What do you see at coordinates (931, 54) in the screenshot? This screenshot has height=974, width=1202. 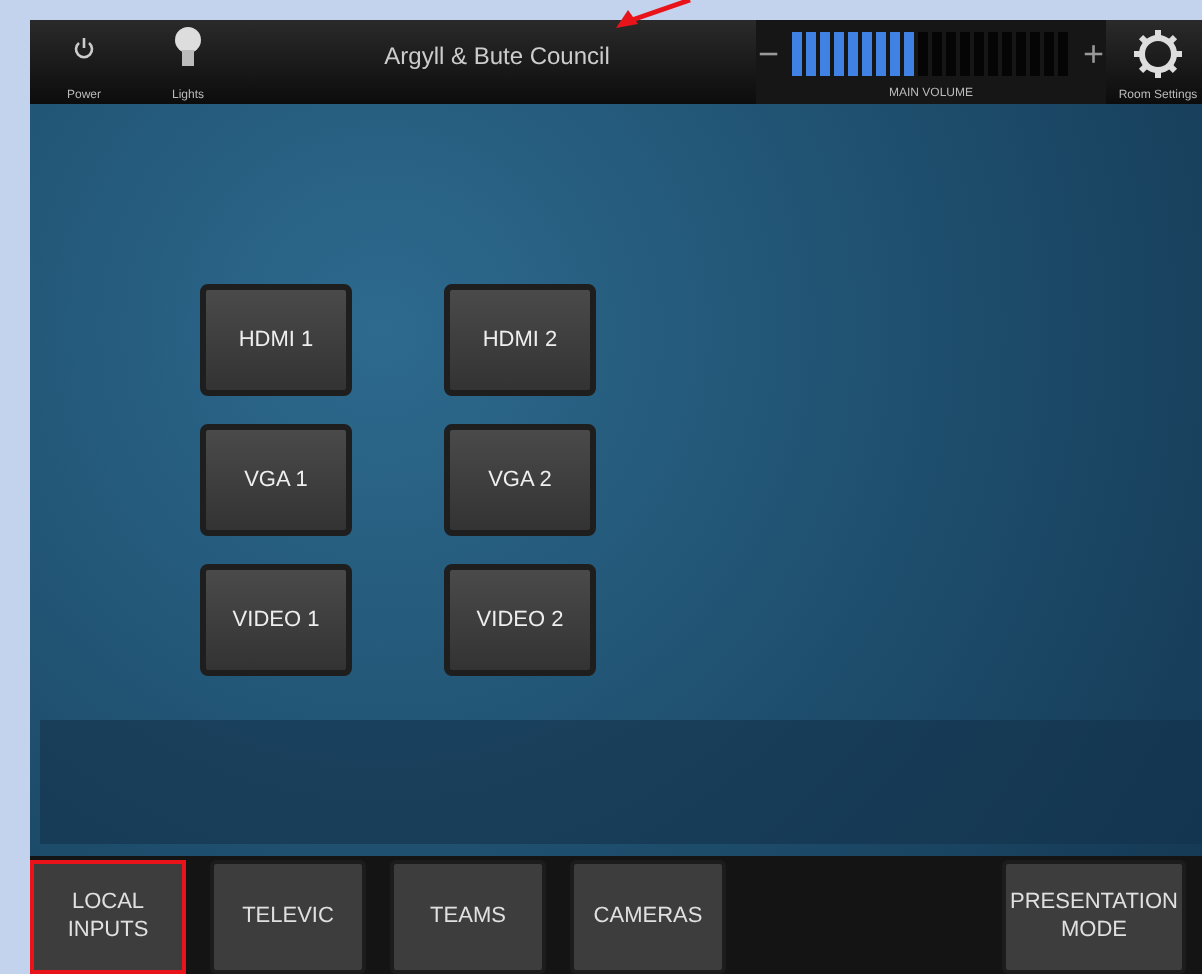 I see `volume-meter` at bounding box center [931, 54].